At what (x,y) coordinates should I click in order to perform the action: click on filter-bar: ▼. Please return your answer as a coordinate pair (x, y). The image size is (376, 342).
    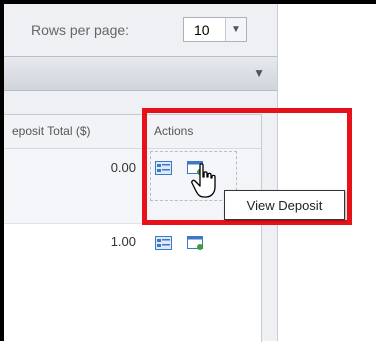
    Looking at the image, I should click on (140, 73).